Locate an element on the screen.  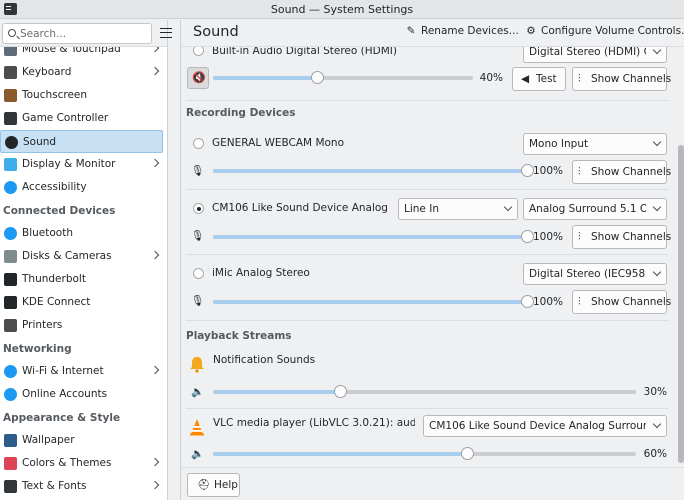
thunderbolt-icon is located at coordinates (10, 279).